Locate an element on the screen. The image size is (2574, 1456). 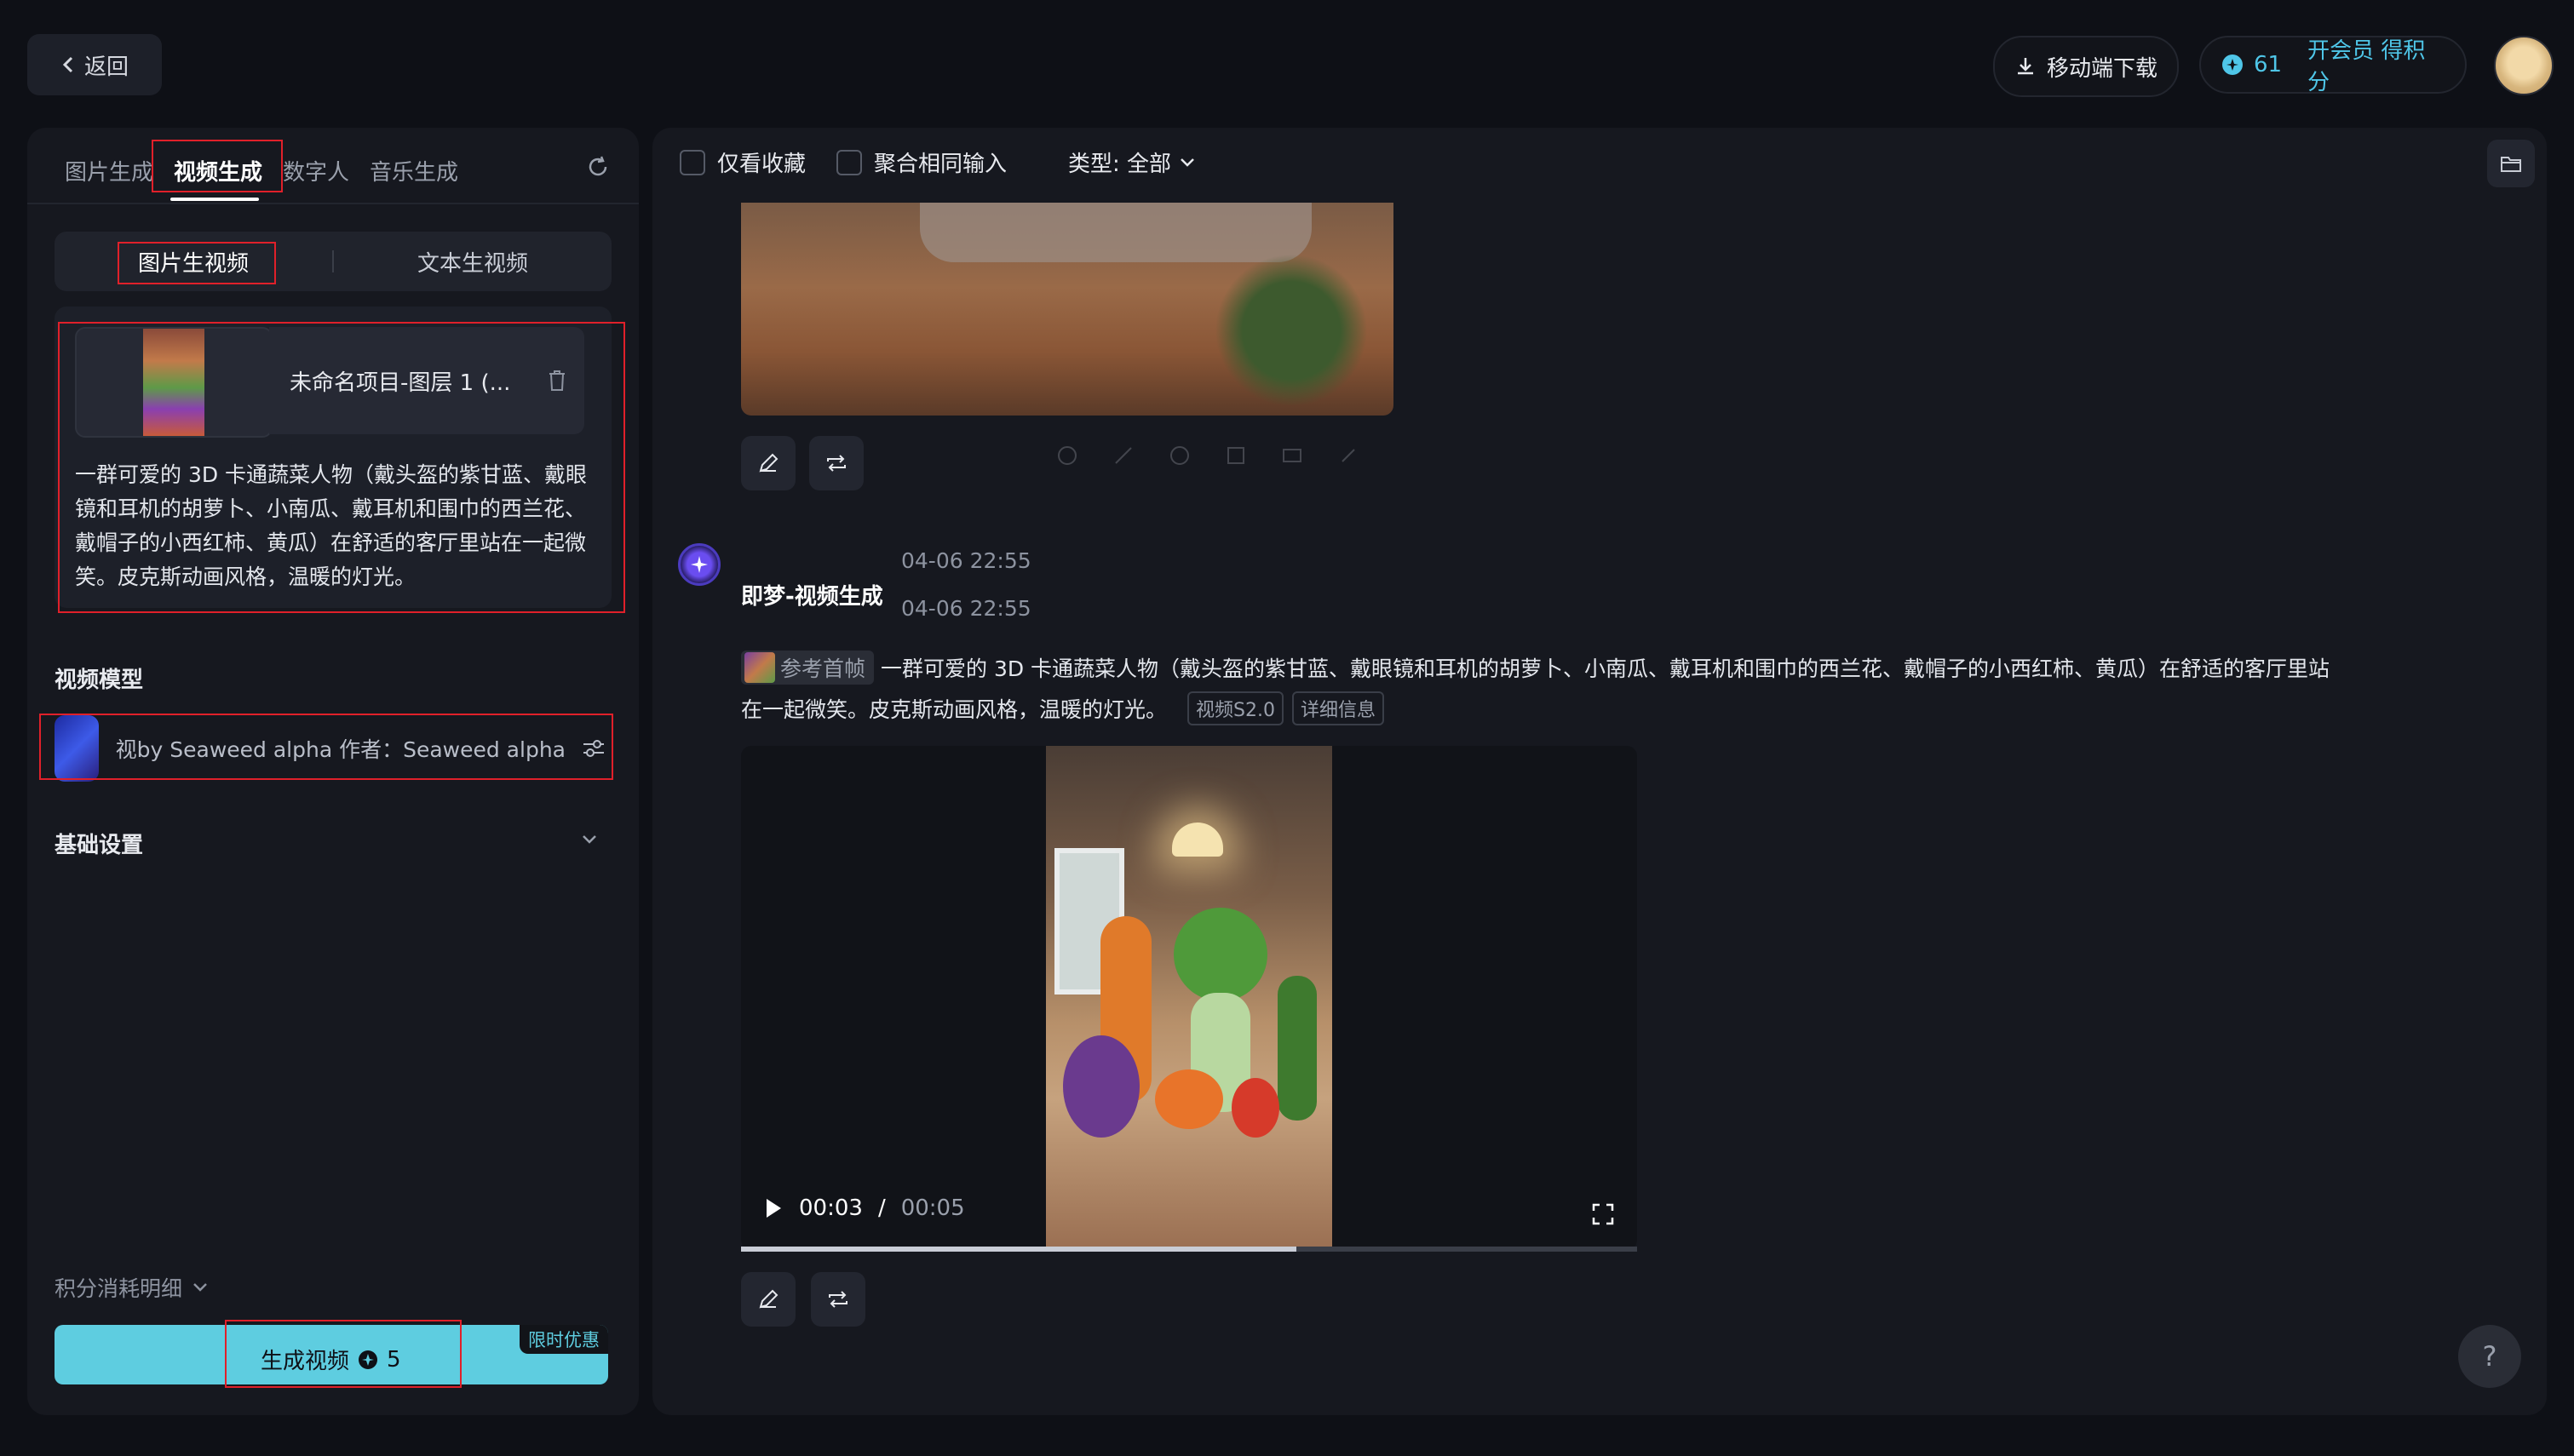
mobile-download-button: 移动端下载 is located at coordinates (2086, 67).